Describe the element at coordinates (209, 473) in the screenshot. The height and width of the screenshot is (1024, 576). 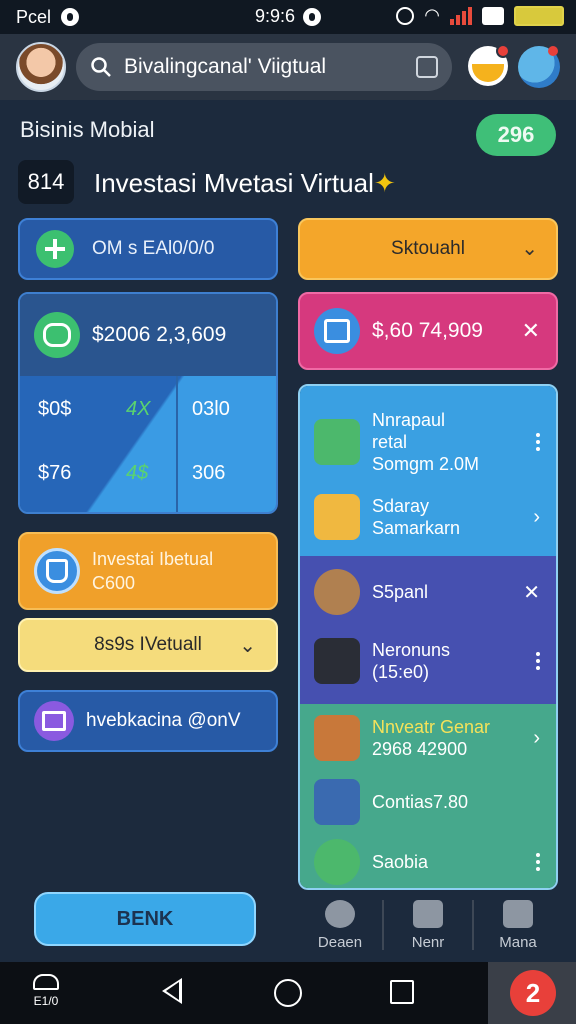
I see `grid-cell: 306` at that location.